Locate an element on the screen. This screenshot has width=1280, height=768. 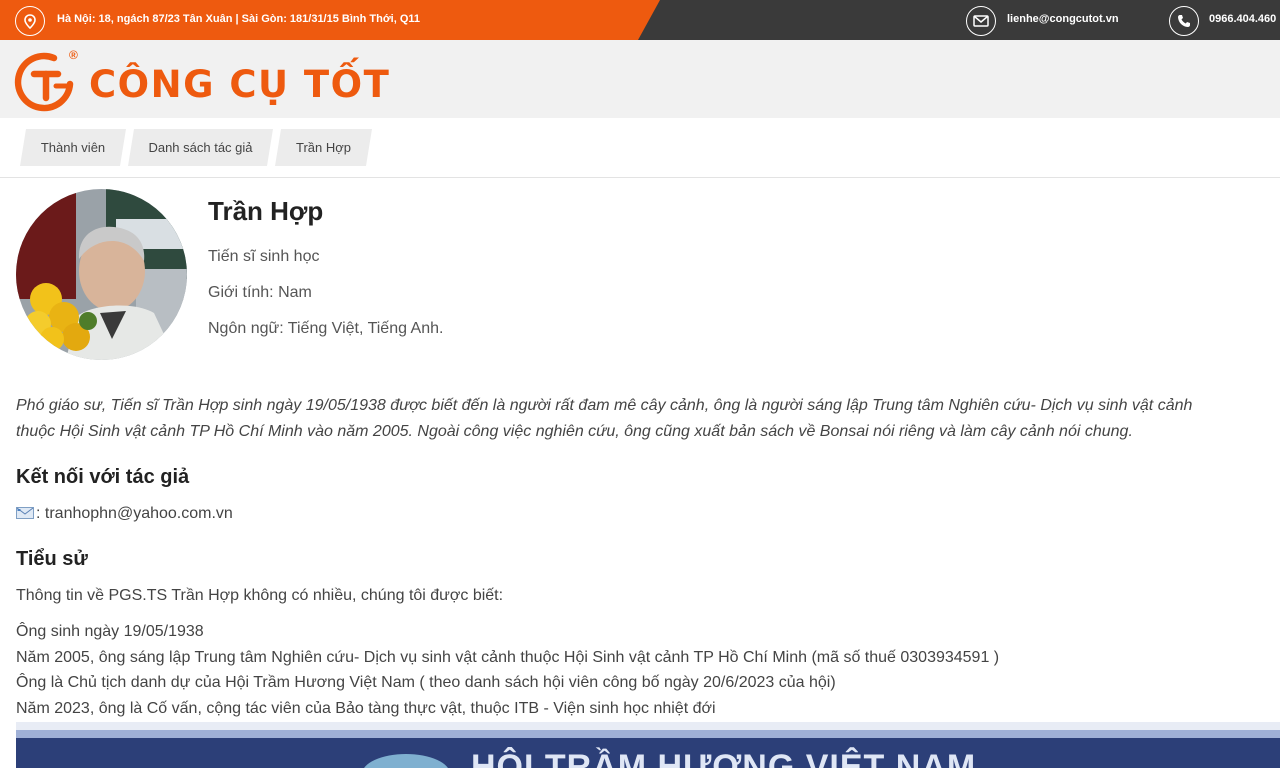
author-email: : tranhophn@yahoo.com.vn is located at coordinates (124, 514).